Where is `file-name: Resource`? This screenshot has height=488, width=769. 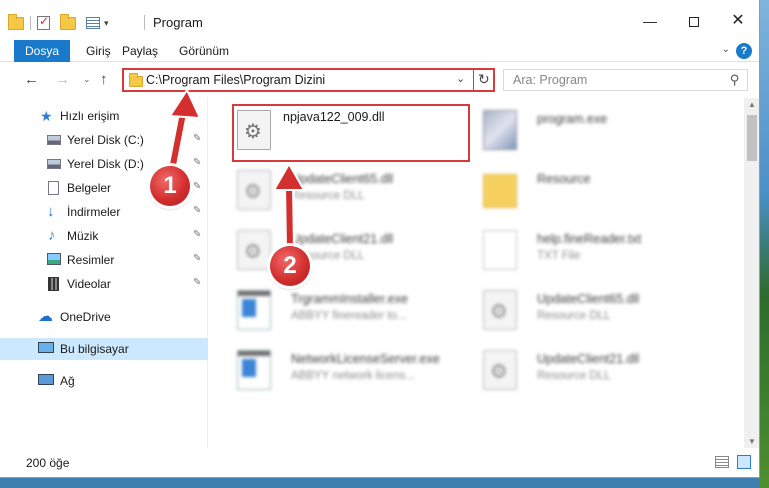 file-name: Resource is located at coordinates (564, 179).